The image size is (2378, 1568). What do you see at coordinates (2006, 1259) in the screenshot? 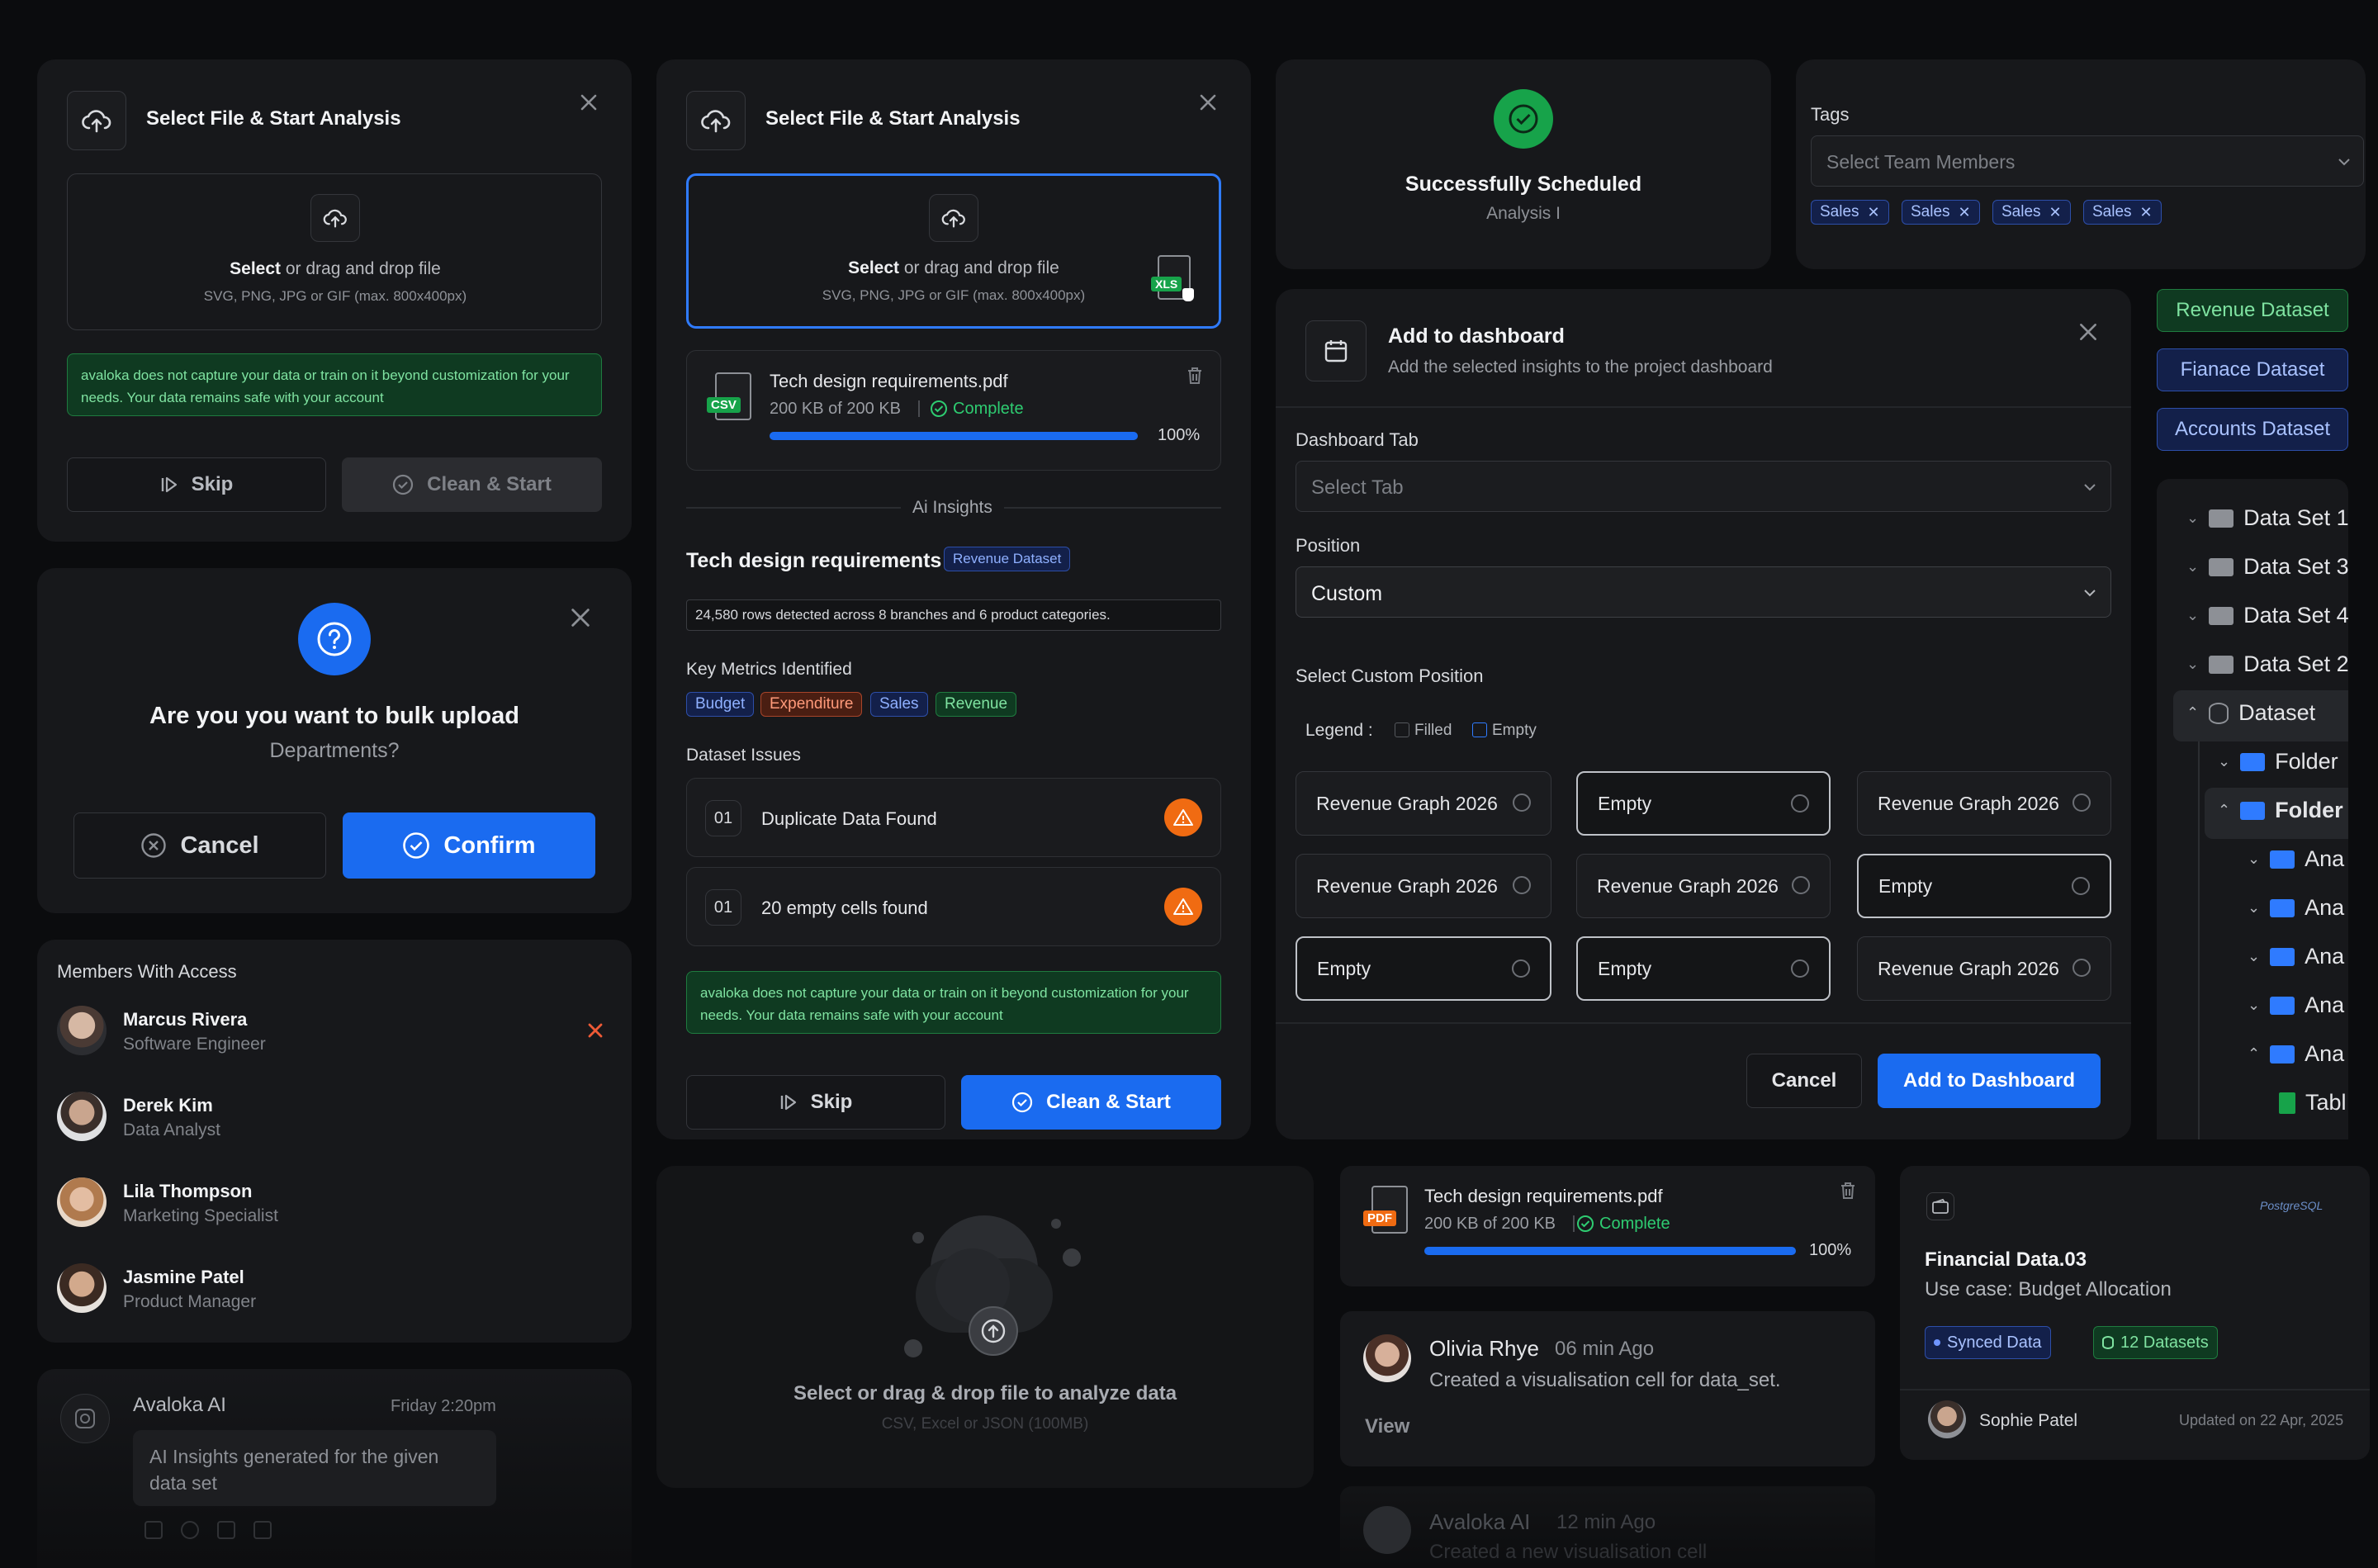
I see `financial-title: Financial Data.03` at bounding box center [2006, 1259].